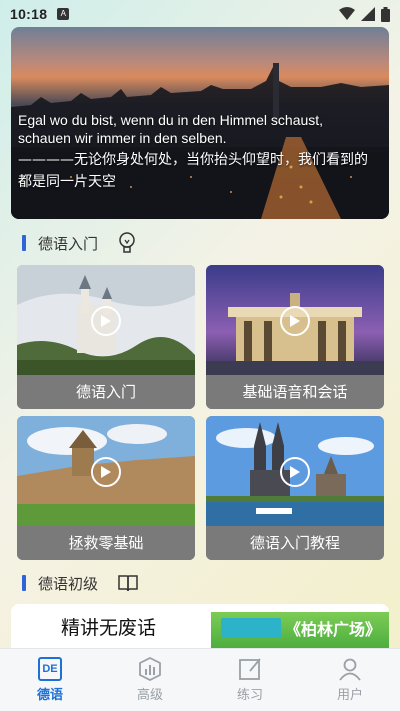 The width and height of the screenshot is (400, 711). What do you see at coordinates (106, 392) in the screenshot?
I see `course-title: 德语入门` at bounding box center [106, 392].